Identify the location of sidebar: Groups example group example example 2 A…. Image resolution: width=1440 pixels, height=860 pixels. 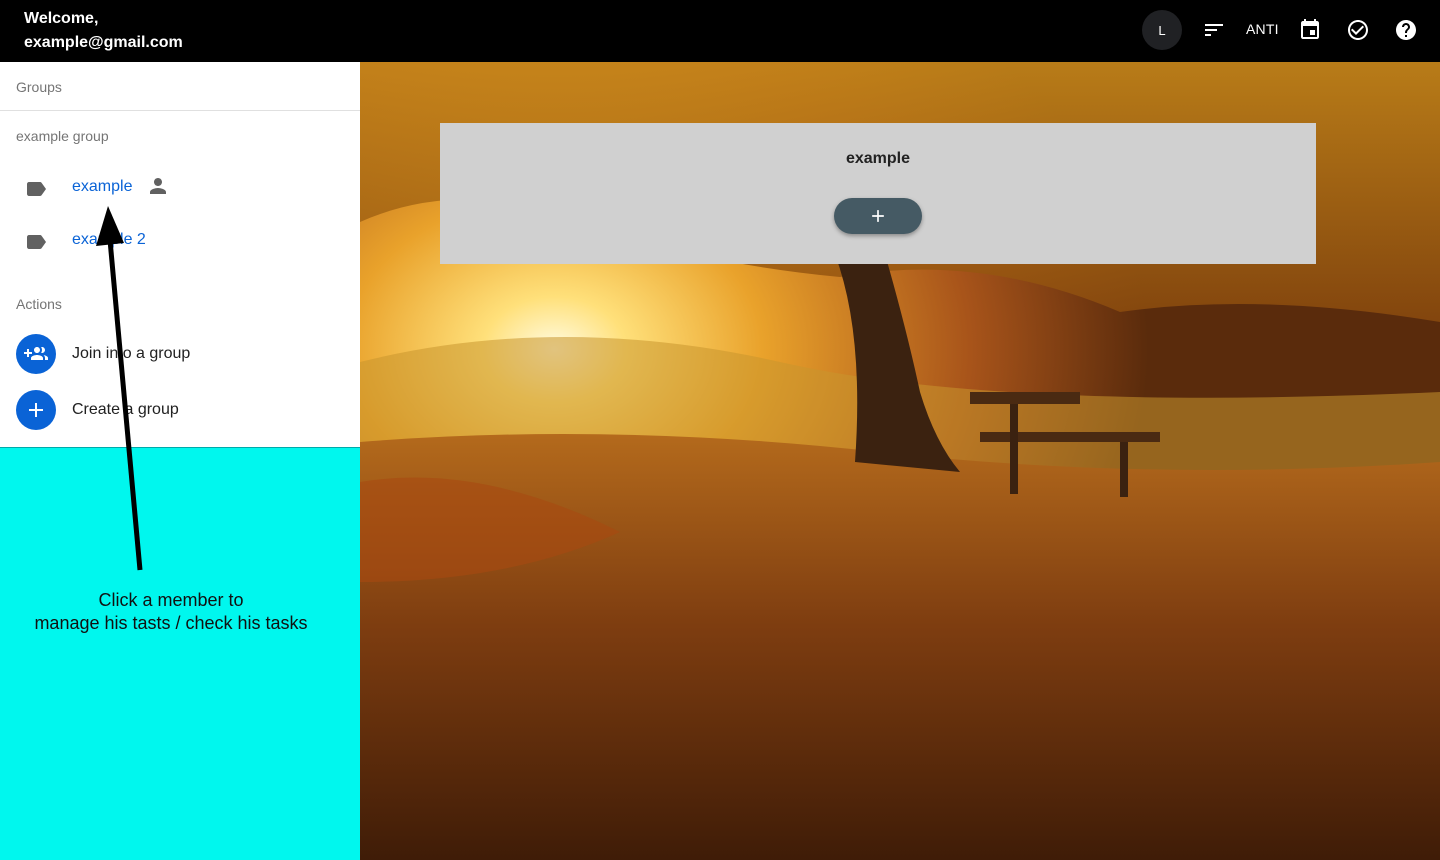
(180, 254).